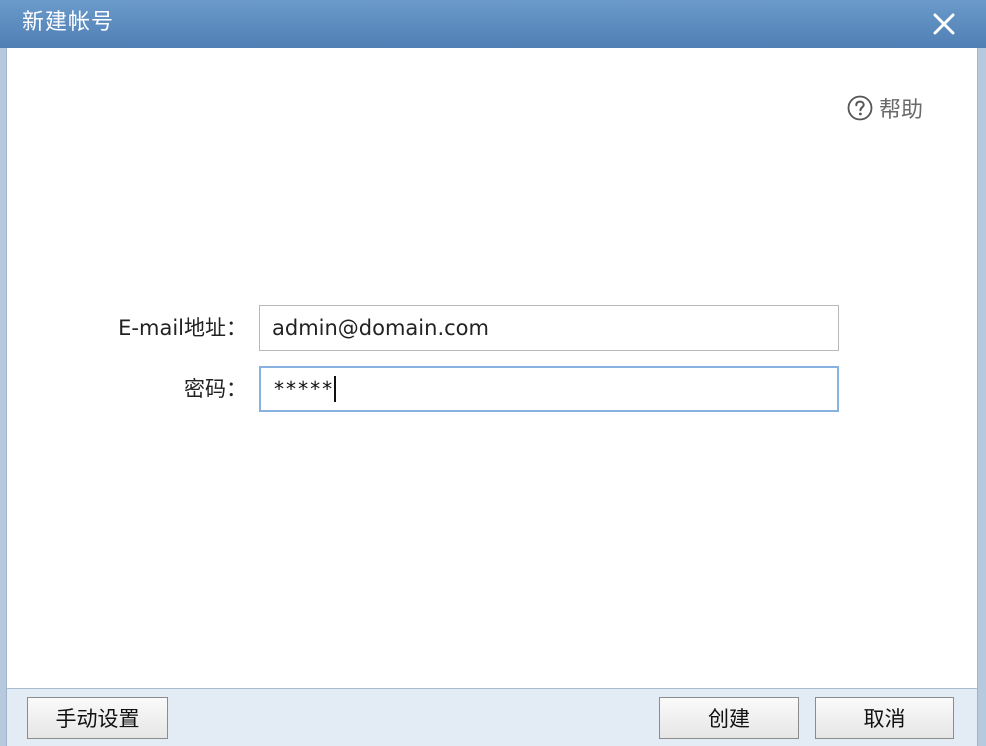 The width and height of the screenshot is (986, 746). Describe the element at coordinates (492, 717) in the screenshot. I see `dialog-footer: 手动设置 创建 取消` at that location.